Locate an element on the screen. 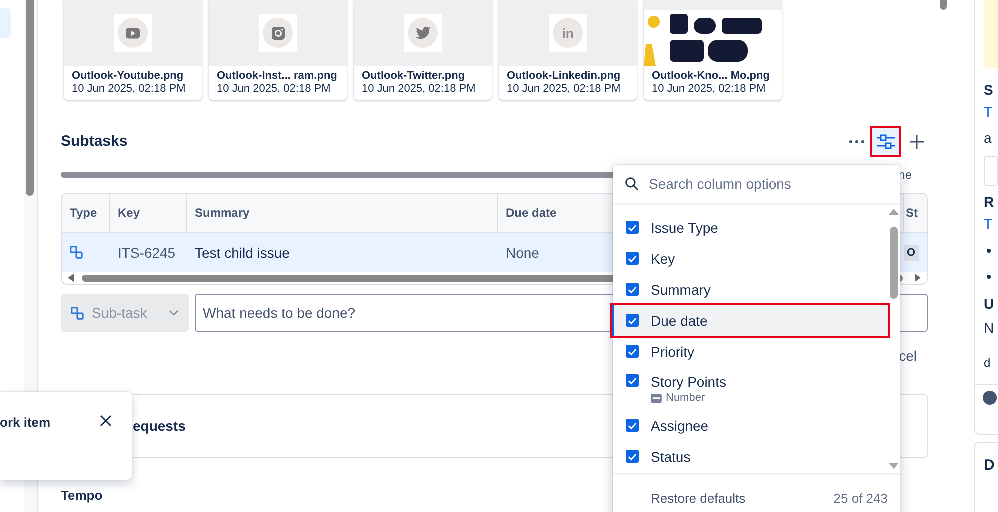 The width and height of the screenshot is (998, 512). file-name: Outlook-Twitter.png is located at coordinates (413, 75).